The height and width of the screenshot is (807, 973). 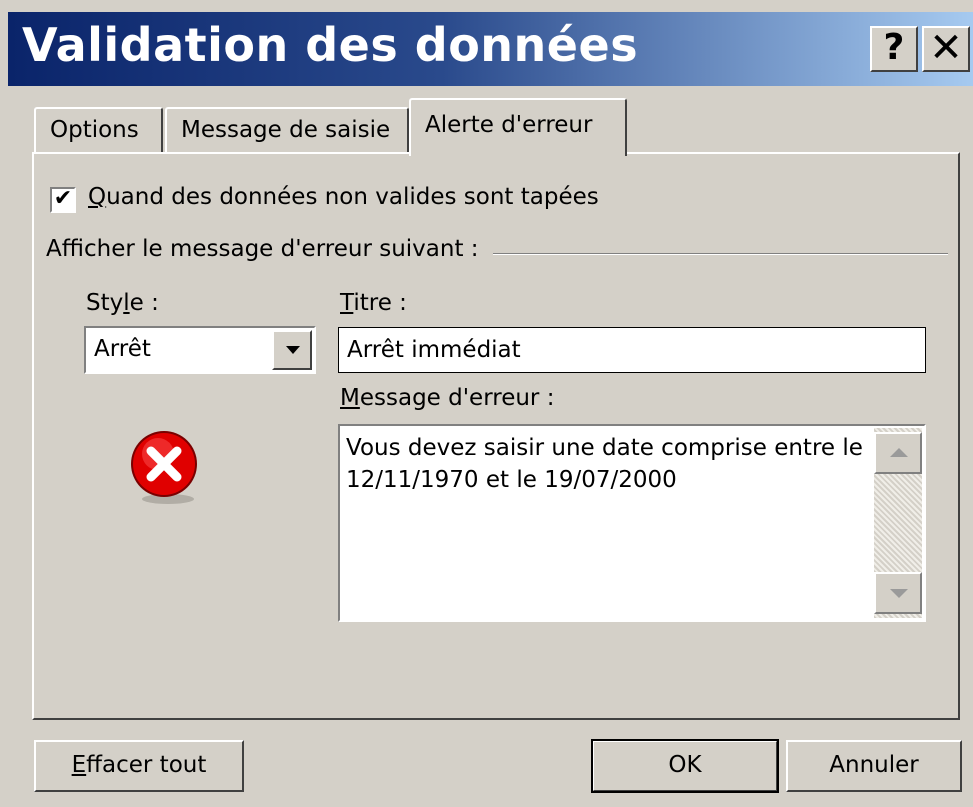 I want to click on style-select-value: Arrêt, so click(x=122, y=349).